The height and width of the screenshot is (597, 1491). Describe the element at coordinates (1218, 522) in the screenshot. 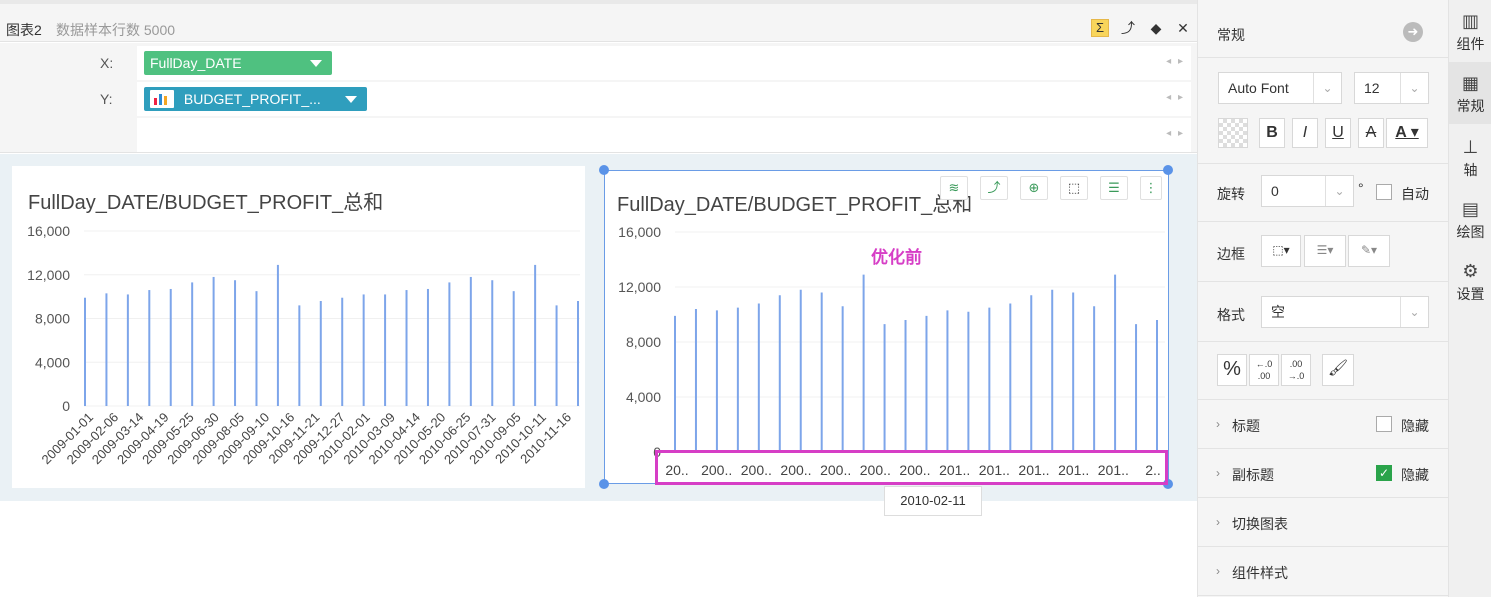

I see `chevron-right-icon: ›` at that location.